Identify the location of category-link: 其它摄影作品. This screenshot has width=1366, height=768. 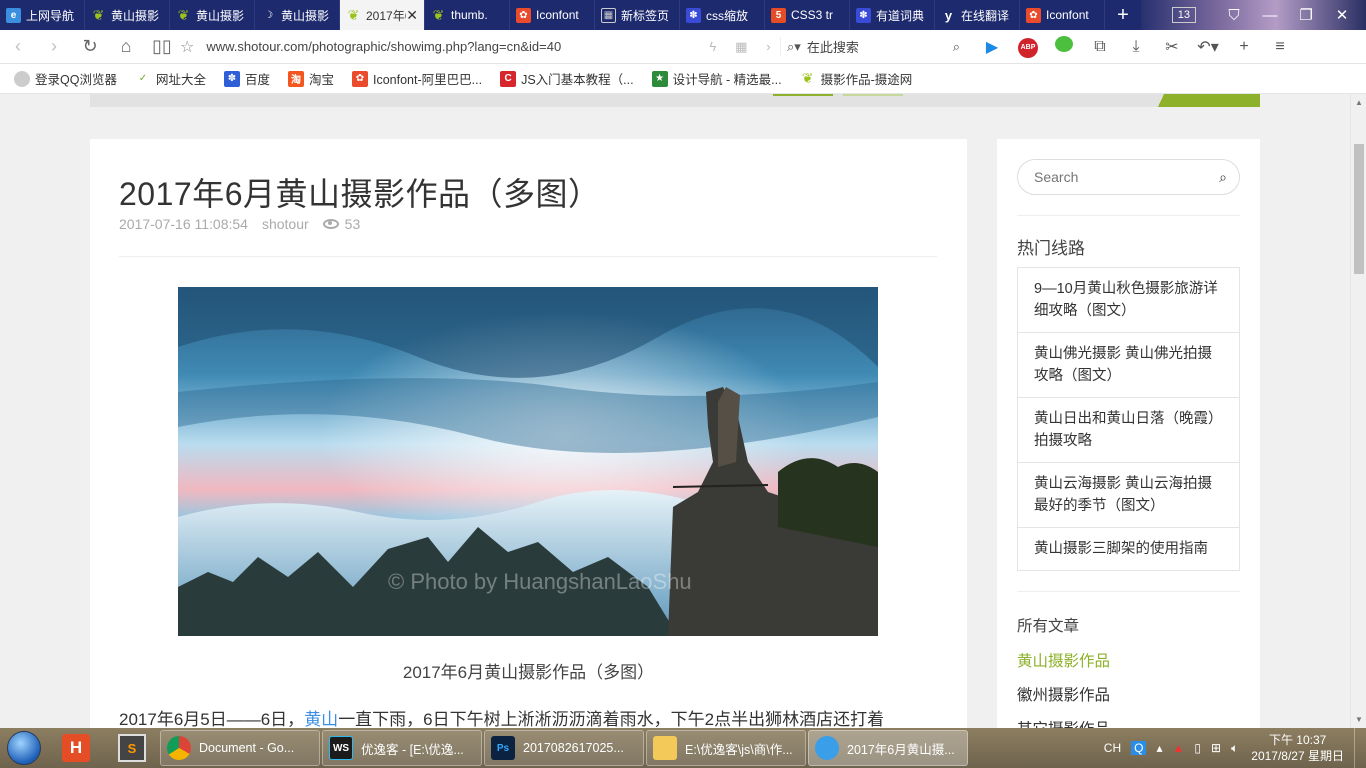
(1063, 722).